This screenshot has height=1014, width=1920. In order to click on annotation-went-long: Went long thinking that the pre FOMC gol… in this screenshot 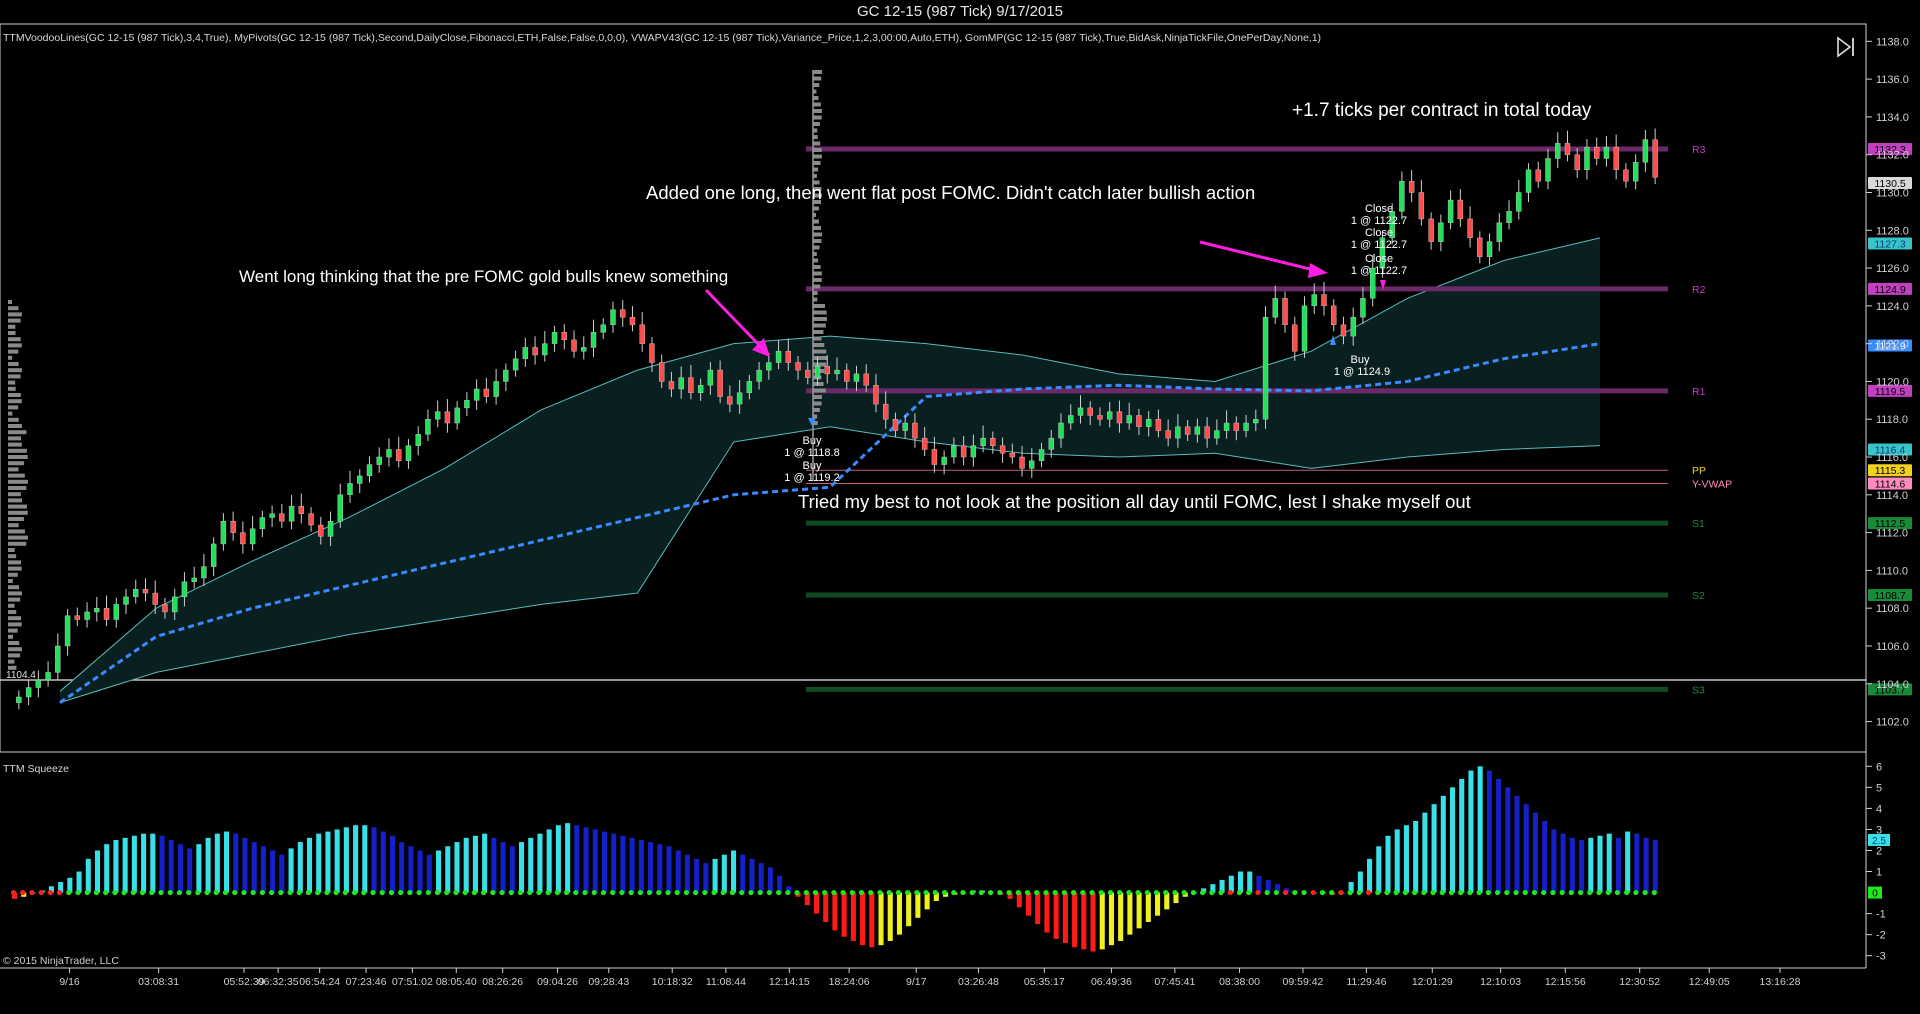, I will do `click(483, 276)`.